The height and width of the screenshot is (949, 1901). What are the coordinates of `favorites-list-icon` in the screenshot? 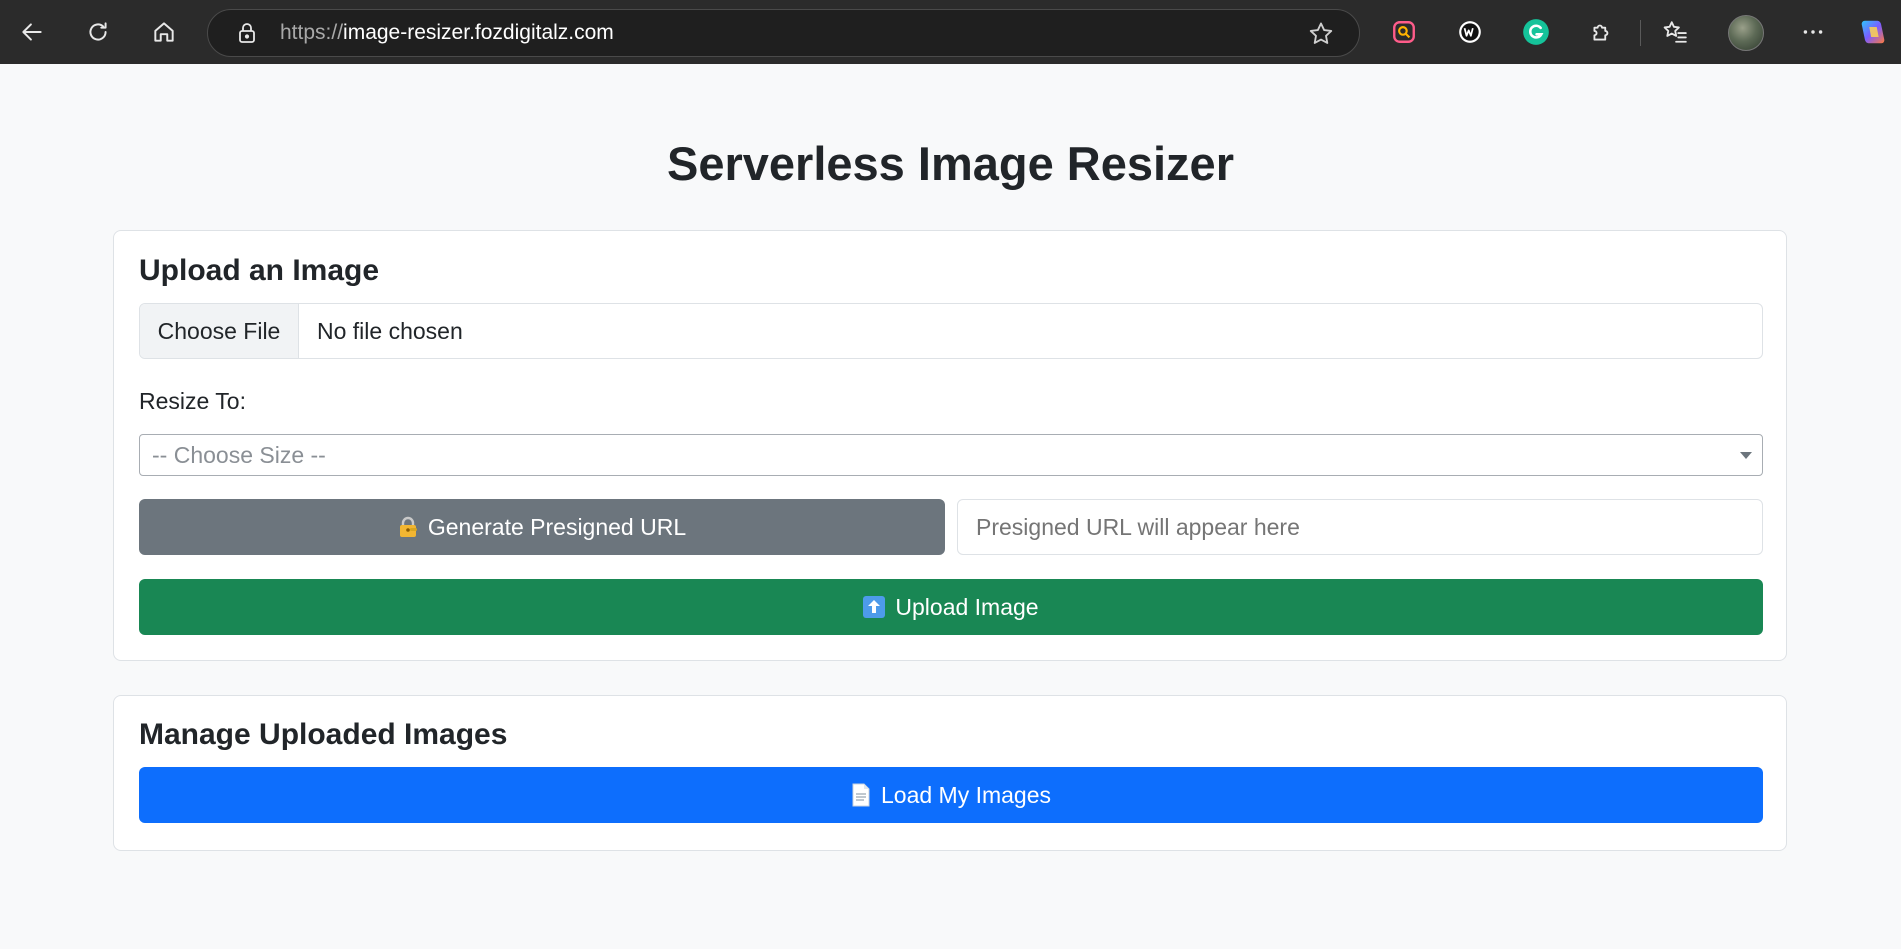 It's located at (1675, 32).